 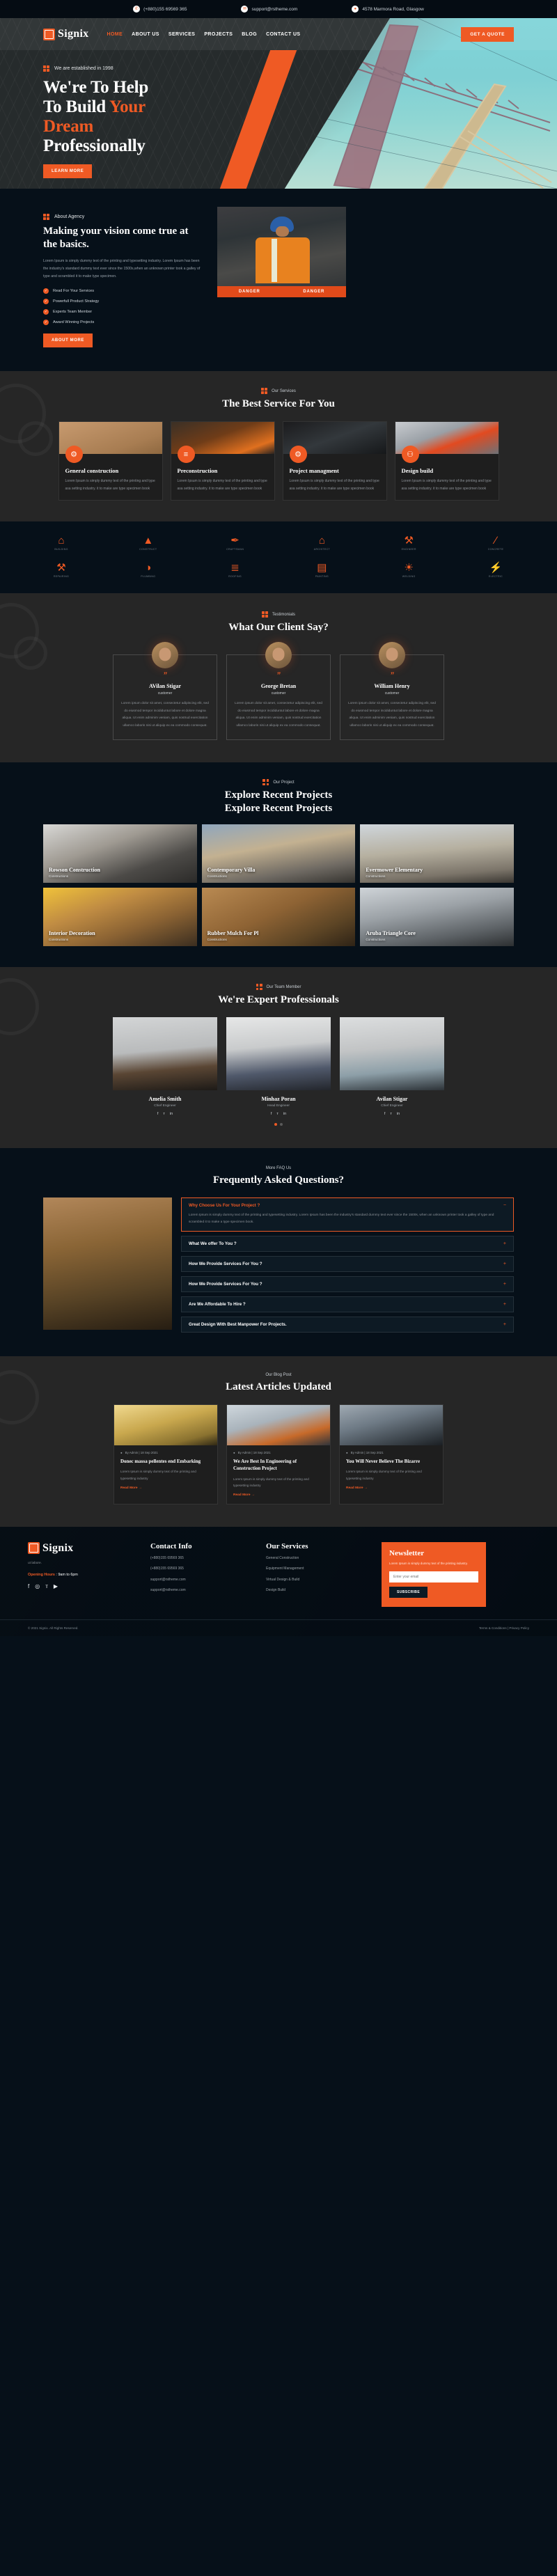 I want to click on team-carousel-dots, so click(x=278, y=1124).